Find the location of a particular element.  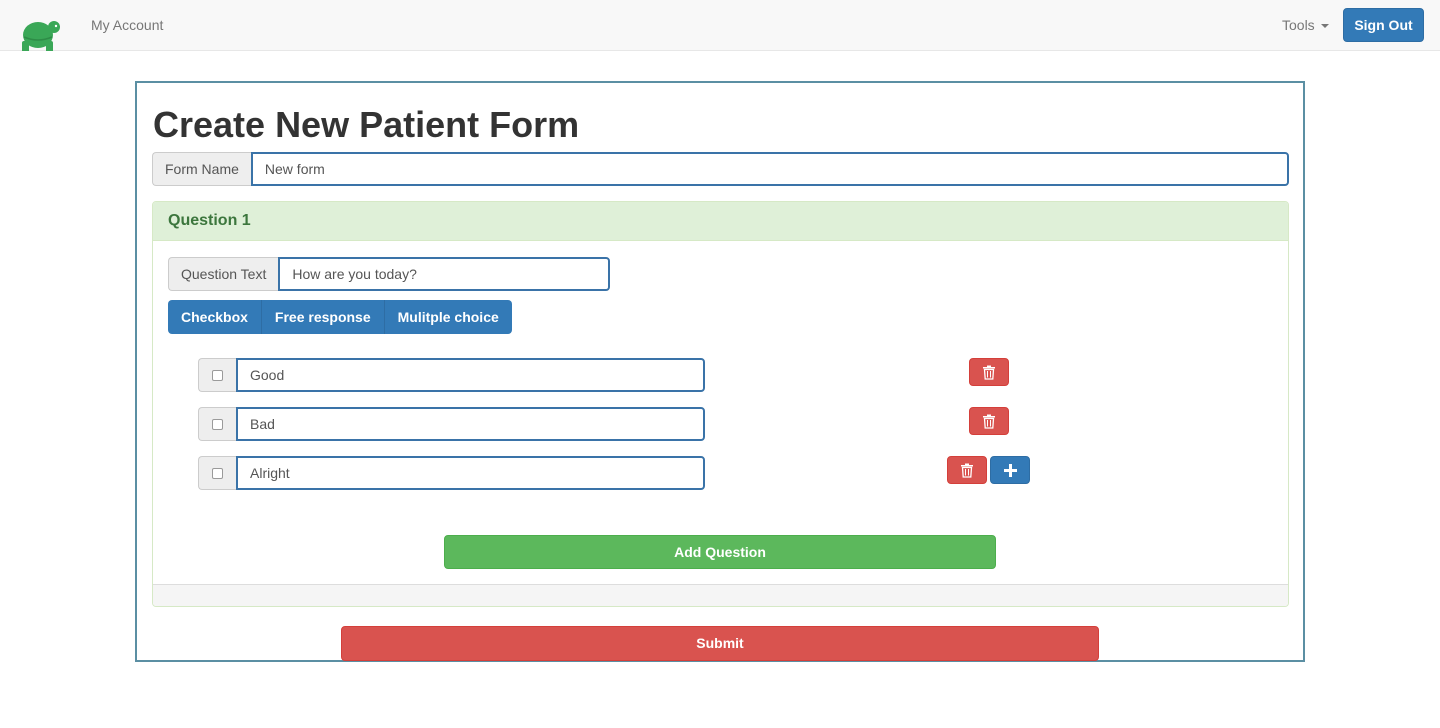

type-multiple-choice-button: Mulitple choice is located at coordinates (448, 317).